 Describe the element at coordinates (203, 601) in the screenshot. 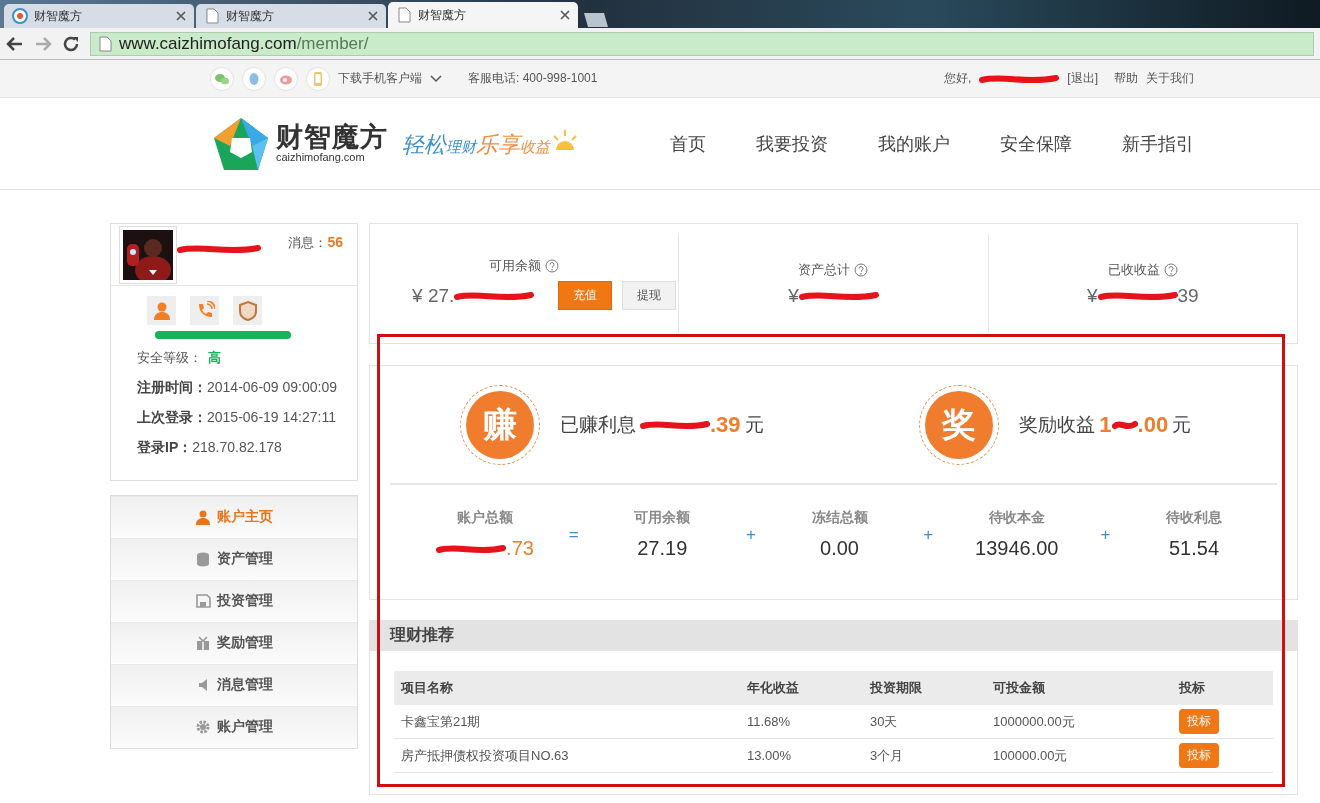

I see `save-icon` at that location.